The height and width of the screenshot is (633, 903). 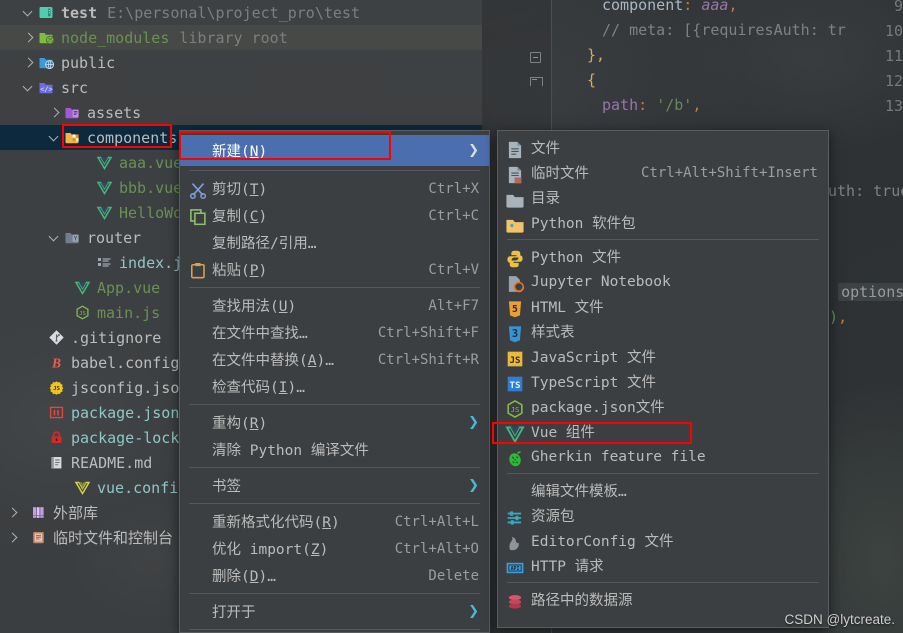 What do you see at coordinates (601, 281) in the screenshot?
I see `submenu-item-label: Jupyter Notebook` at bounding box center [601, 281].